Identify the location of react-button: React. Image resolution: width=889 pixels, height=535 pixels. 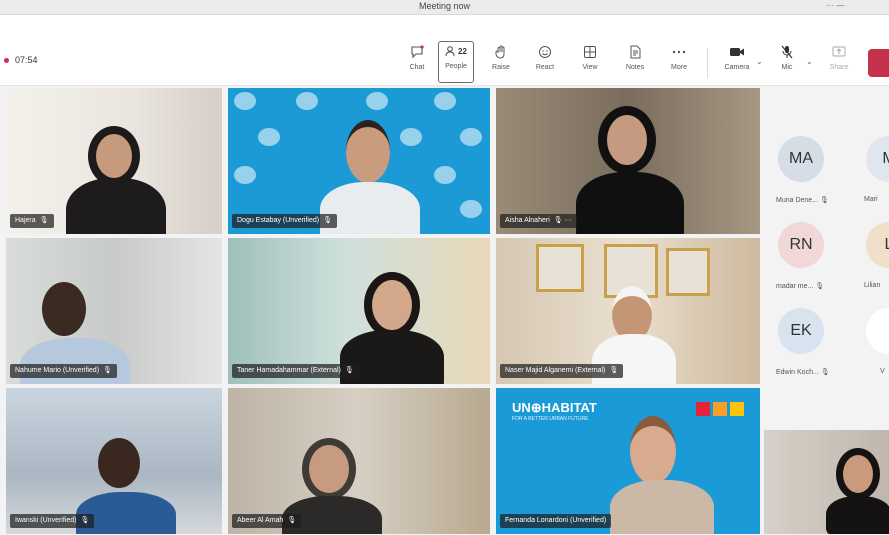
(545, 63).